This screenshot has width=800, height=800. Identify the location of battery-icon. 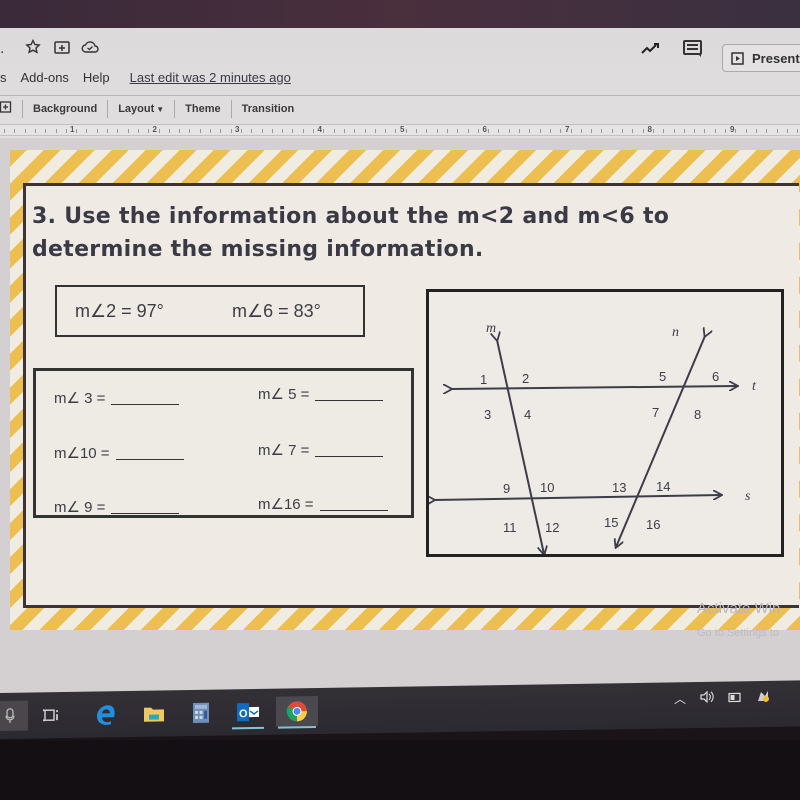
(735, 698).